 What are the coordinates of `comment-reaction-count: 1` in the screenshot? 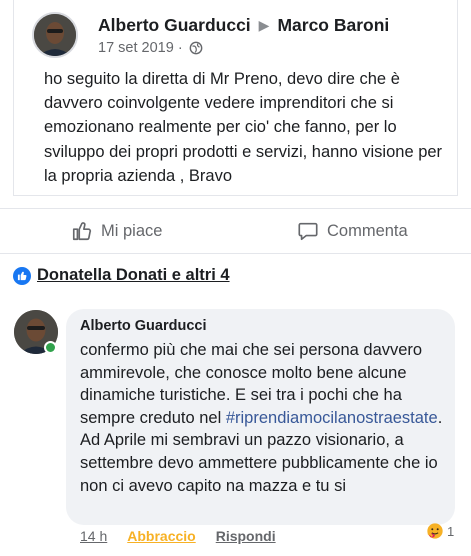 It's located at (440, 531).